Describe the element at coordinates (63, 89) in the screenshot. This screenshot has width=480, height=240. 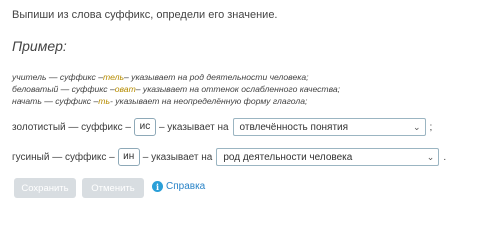
I see `example-text: беловатый — суффикс –` at that location.